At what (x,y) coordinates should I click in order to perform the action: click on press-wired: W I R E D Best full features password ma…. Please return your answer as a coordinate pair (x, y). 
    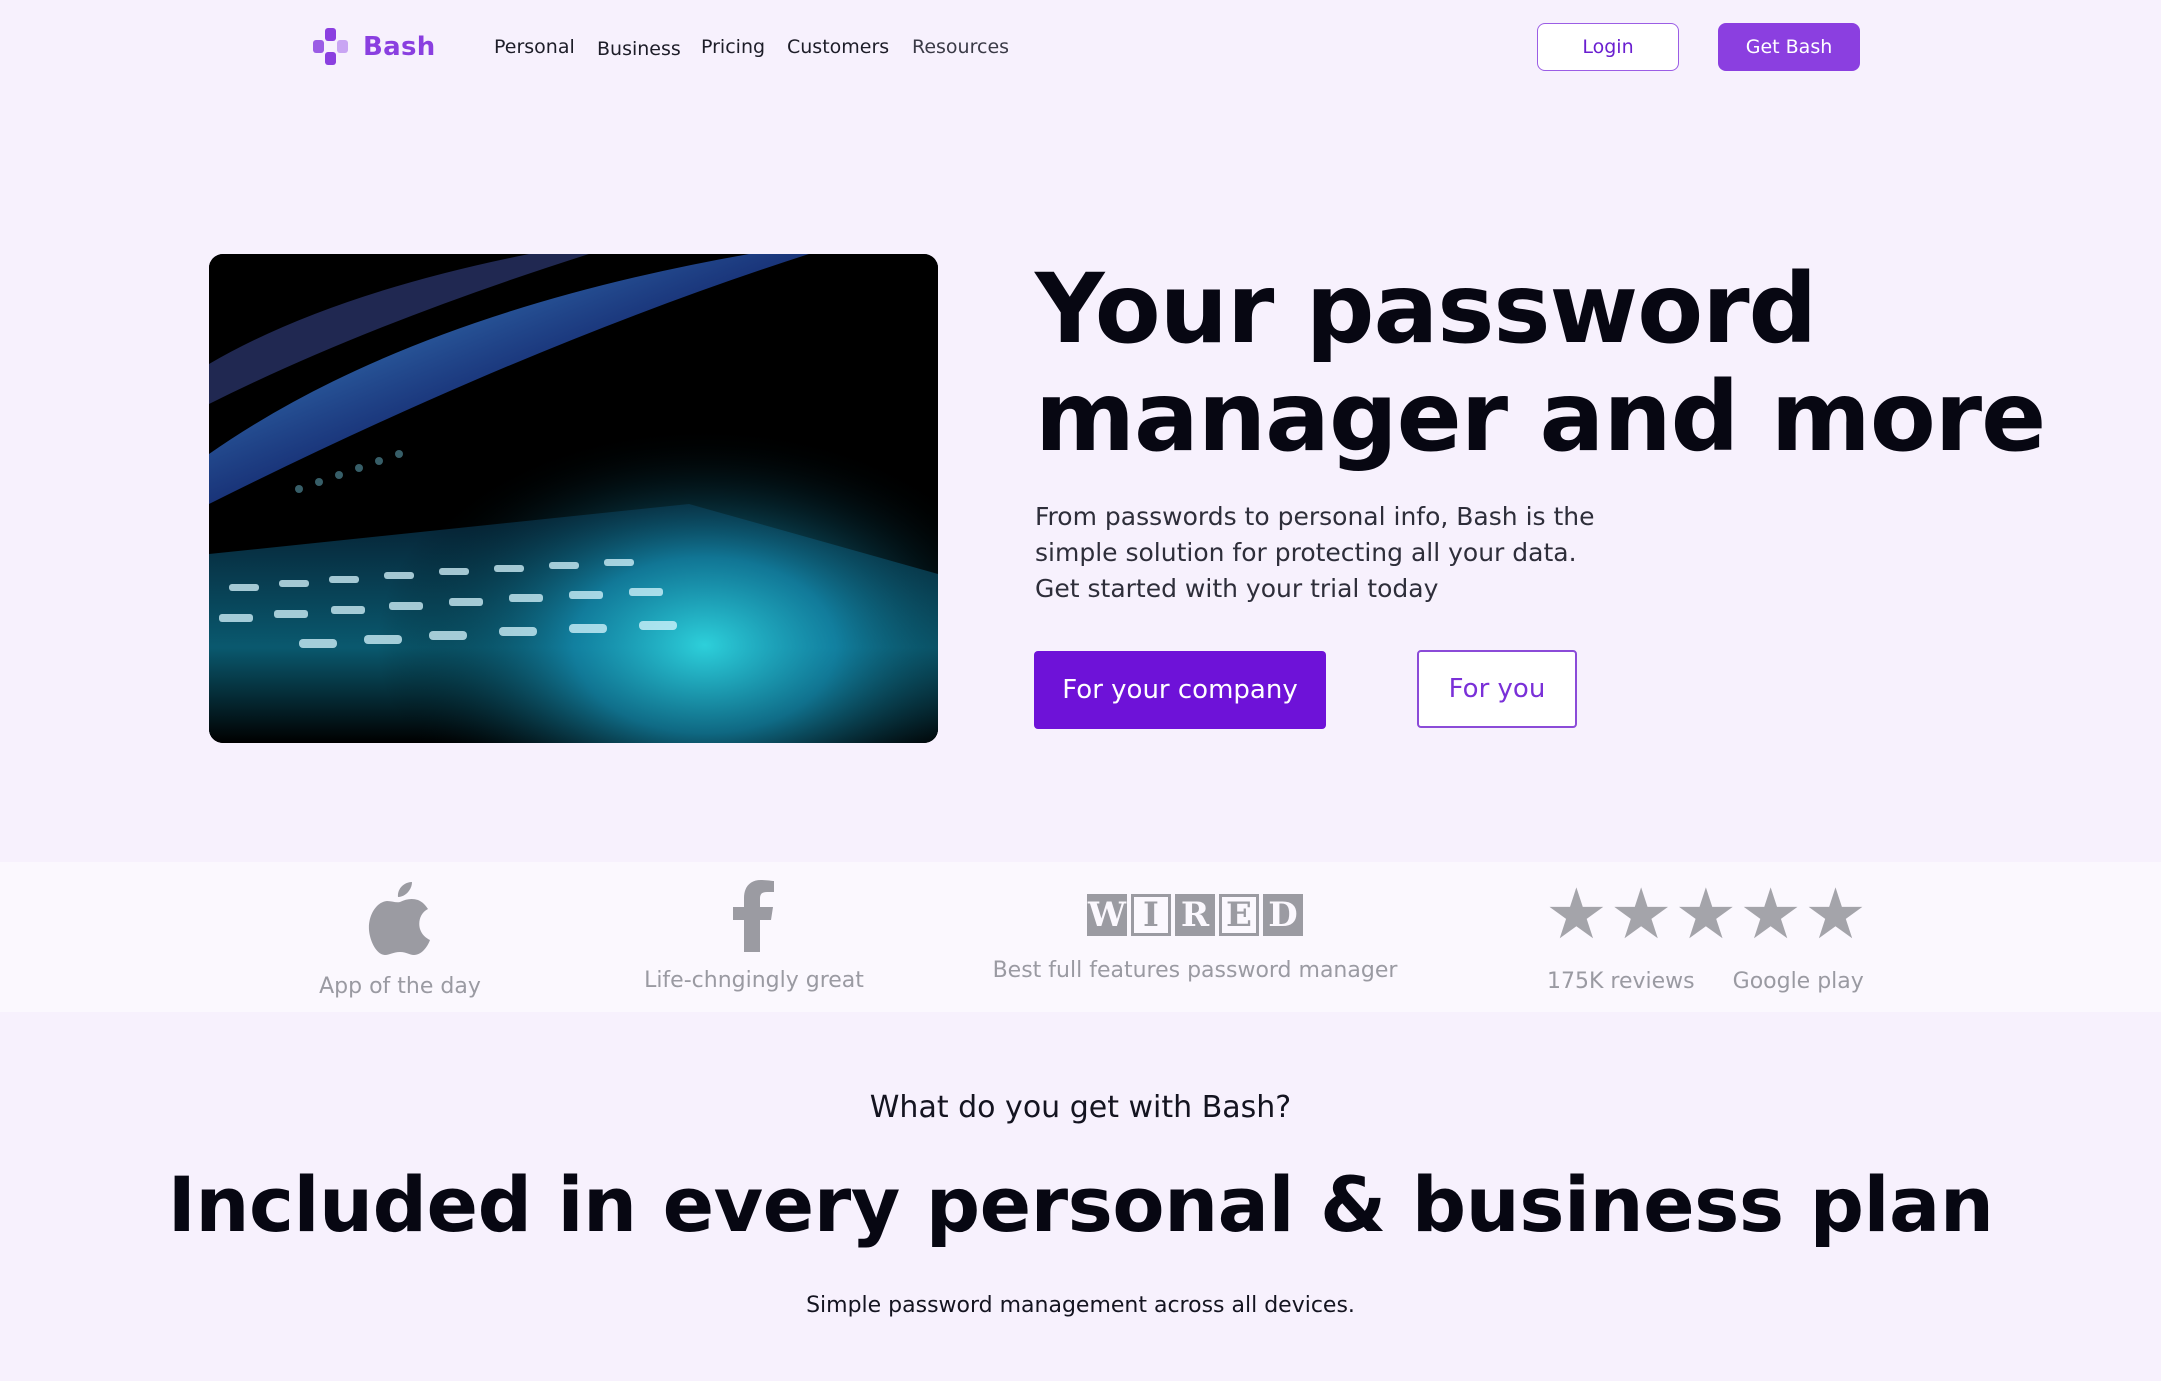
    Looking at the image, I should click on (1195, 938).